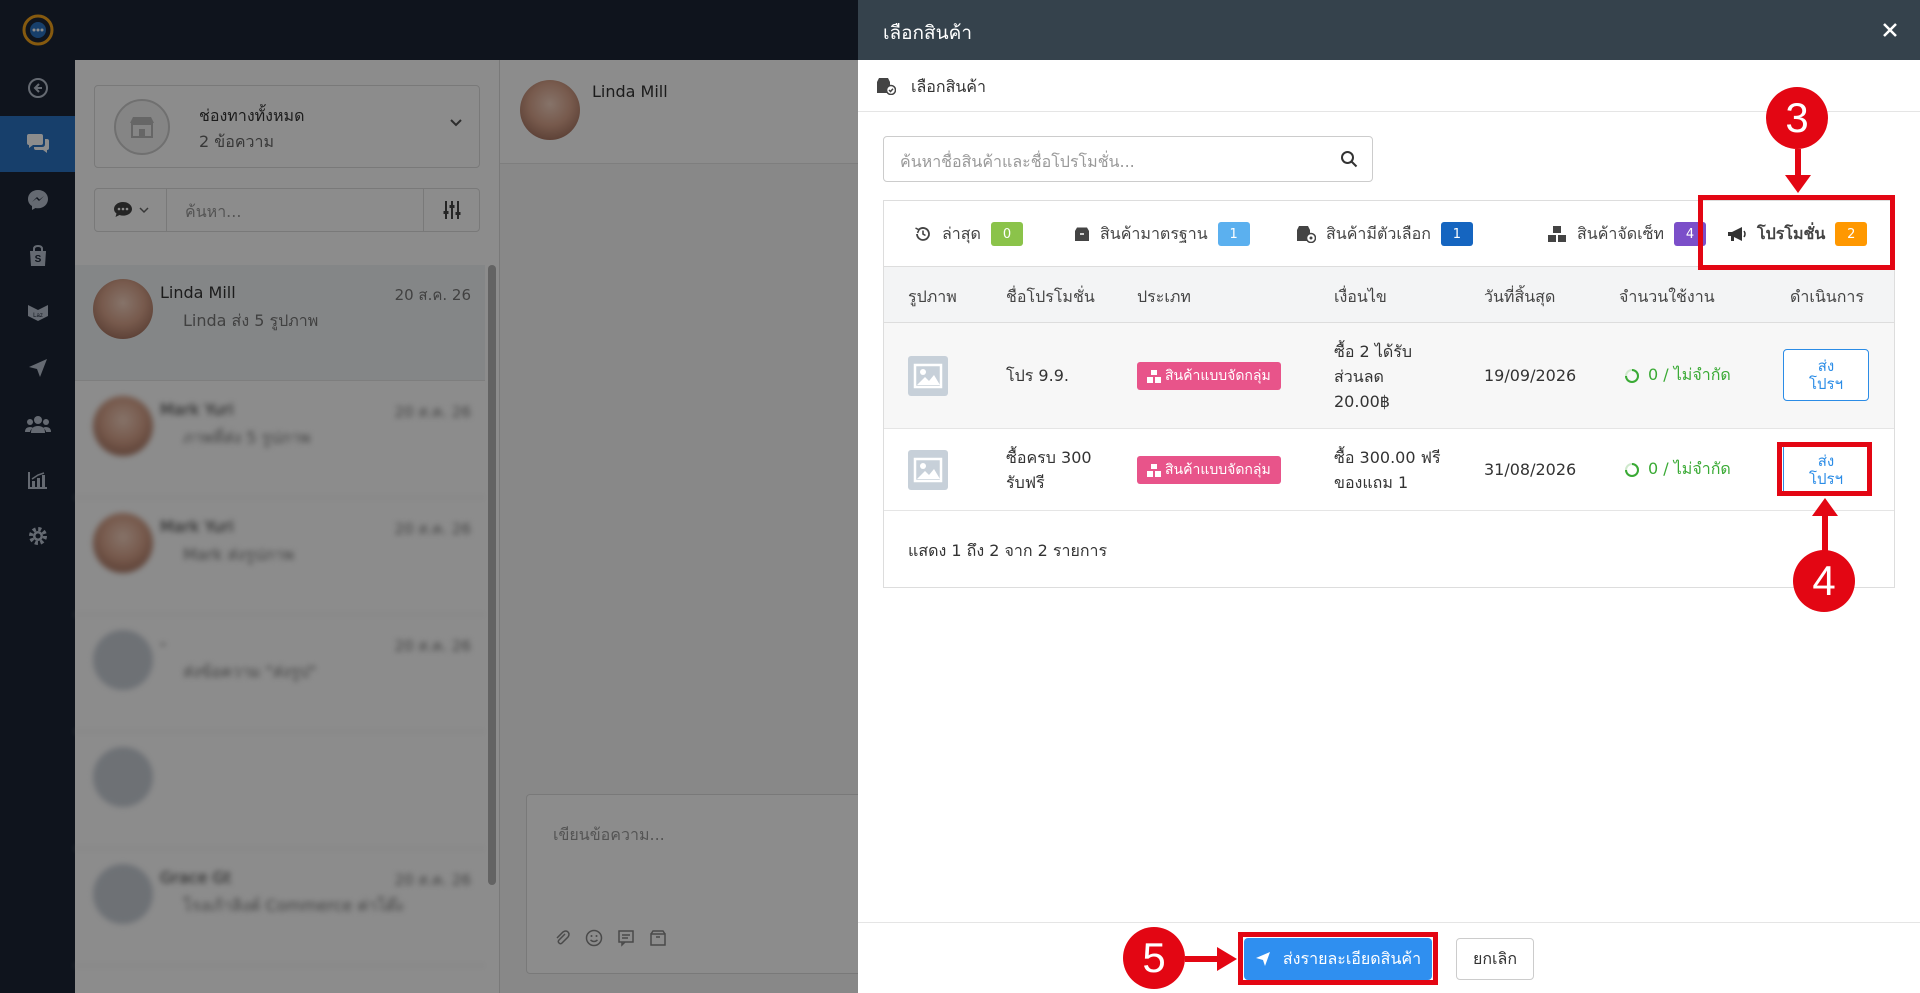 This screenshot has width=1920, height=993. I want to click on tab-label: ล่าสุด, so click(961, 233).